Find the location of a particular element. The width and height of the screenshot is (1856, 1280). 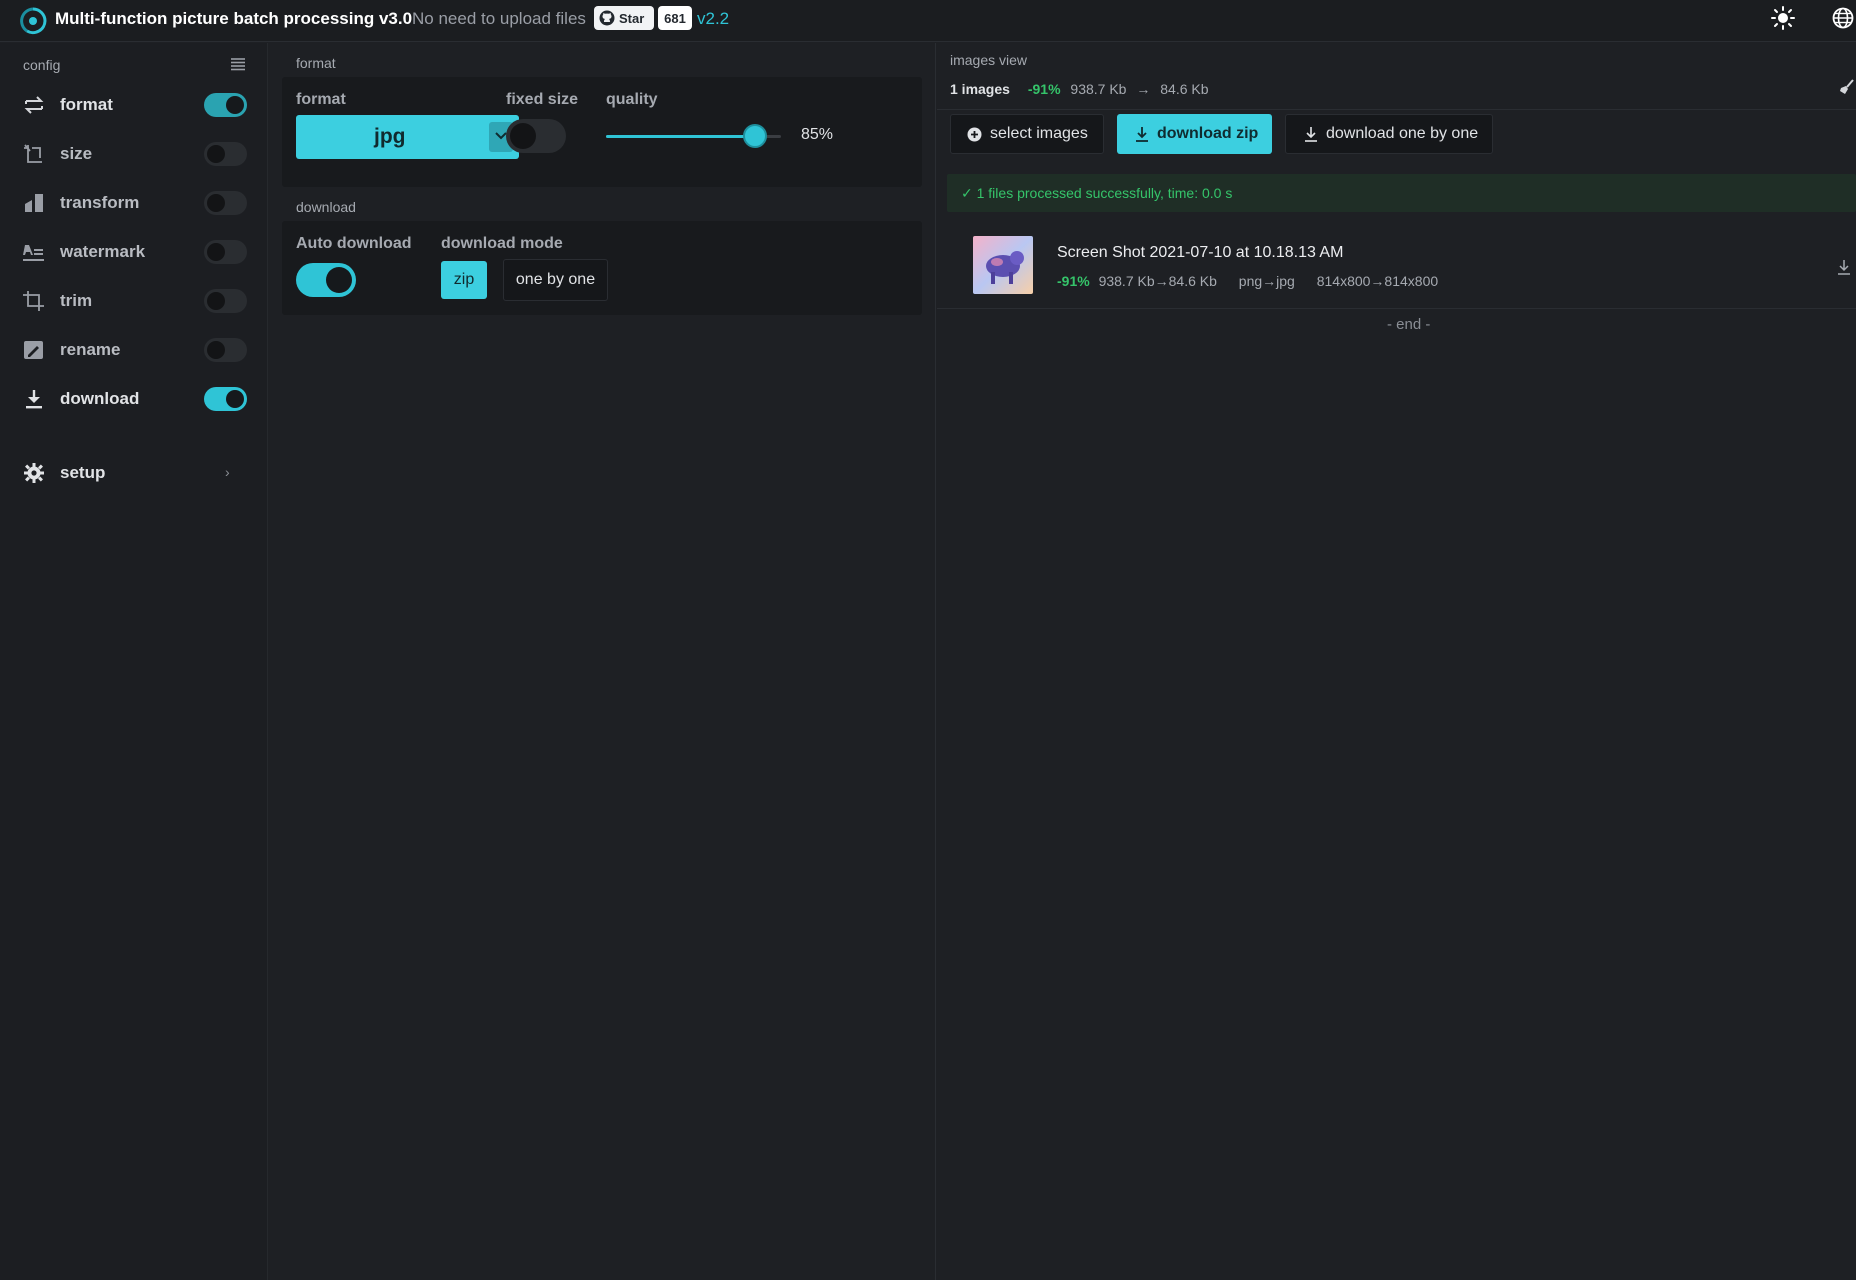

file-percent: -91% is located at coordinates (1073, 281).